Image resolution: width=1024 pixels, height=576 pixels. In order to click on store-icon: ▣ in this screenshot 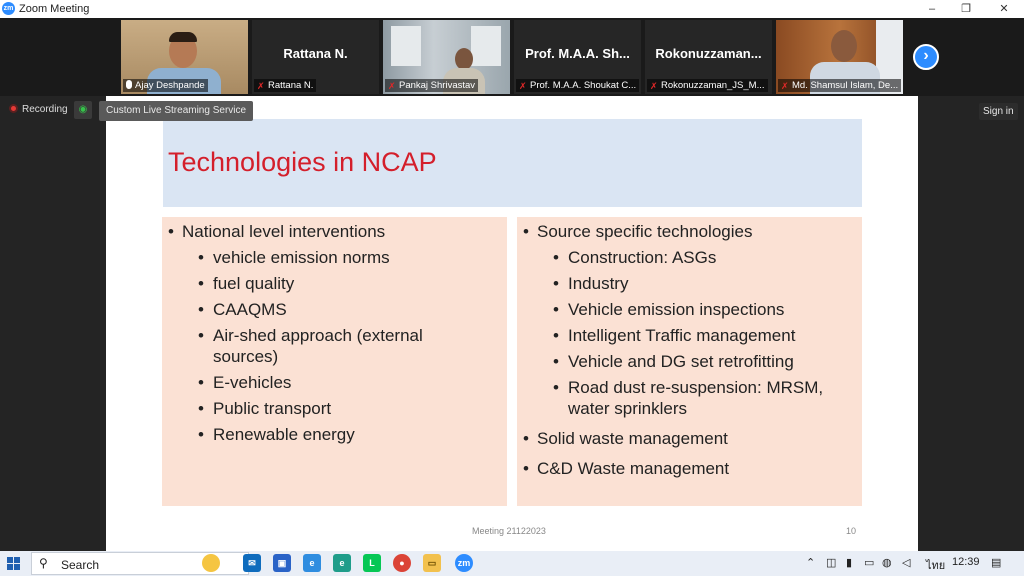, I will do `click(282, 563)`.